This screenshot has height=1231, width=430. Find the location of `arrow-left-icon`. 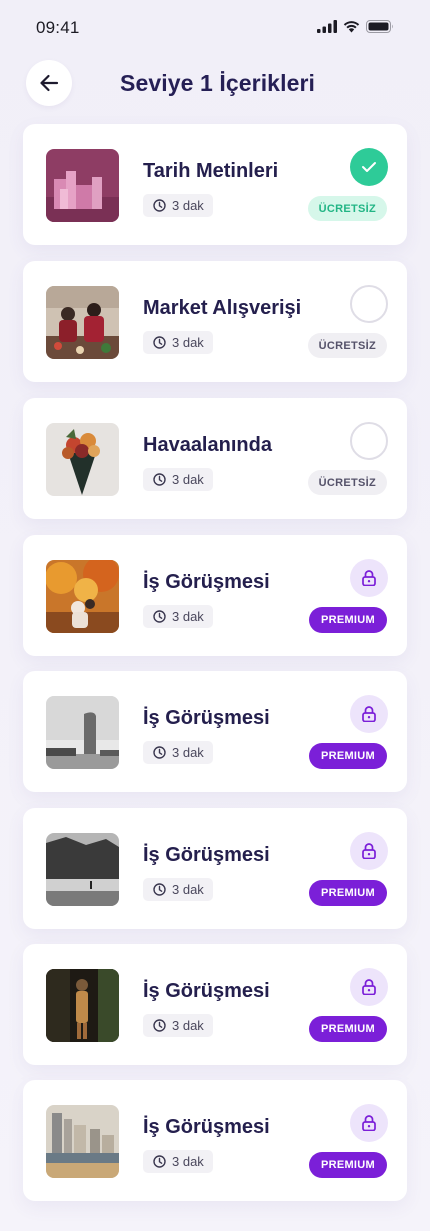

arrow-left-icon is located at coordinates (49, 83).